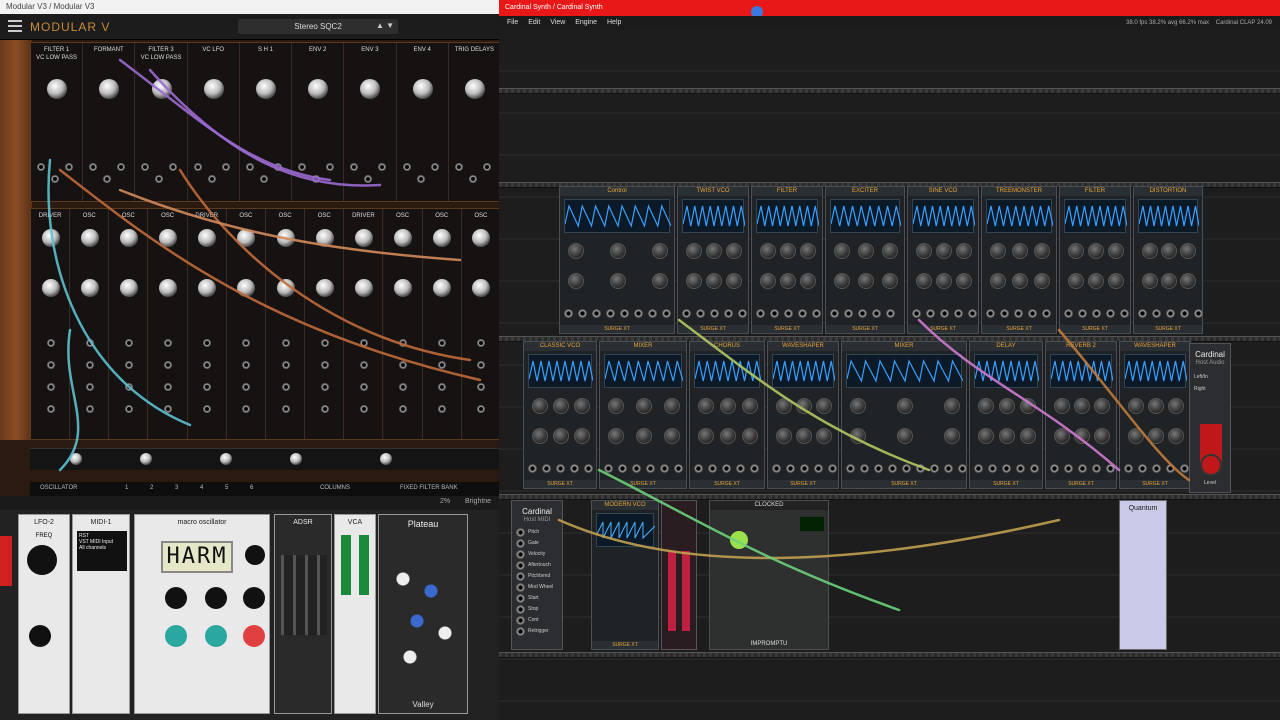  Describe the element at coordinates (216, 636) in the screenshot. I see `modulation-knob` at that location.